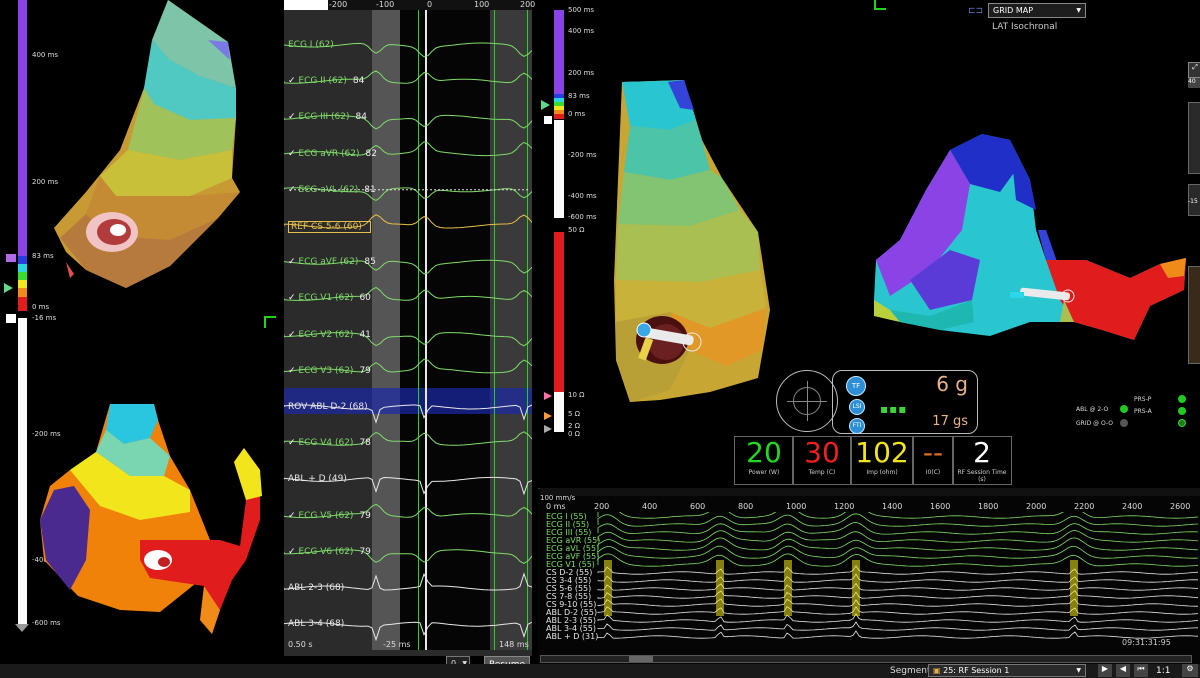 This screenshot has width=1200, height=678. Describe the element at coordinates (857, 407) in the screenshot. I see `lsi-badge: LSI` at that location.